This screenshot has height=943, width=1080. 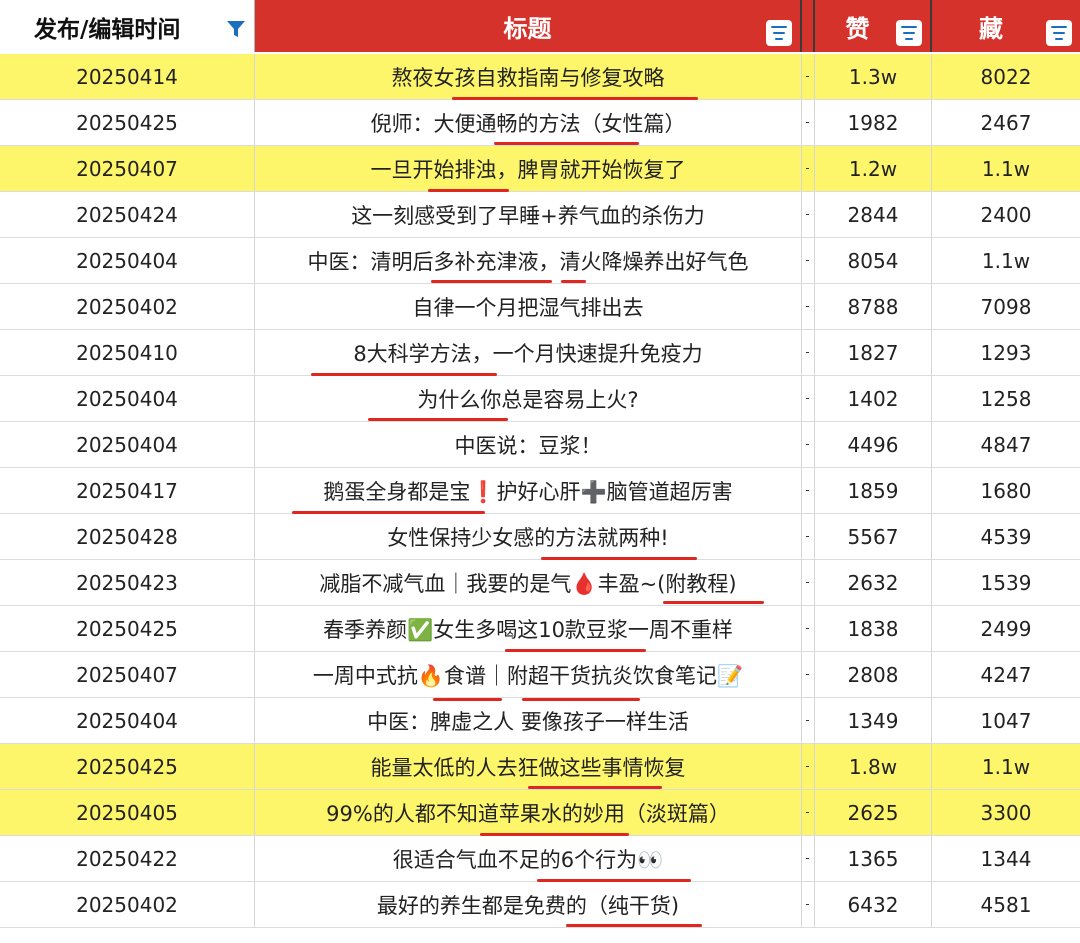 I want to click on saves-cell: 1539, so click(x=1006, y=582).